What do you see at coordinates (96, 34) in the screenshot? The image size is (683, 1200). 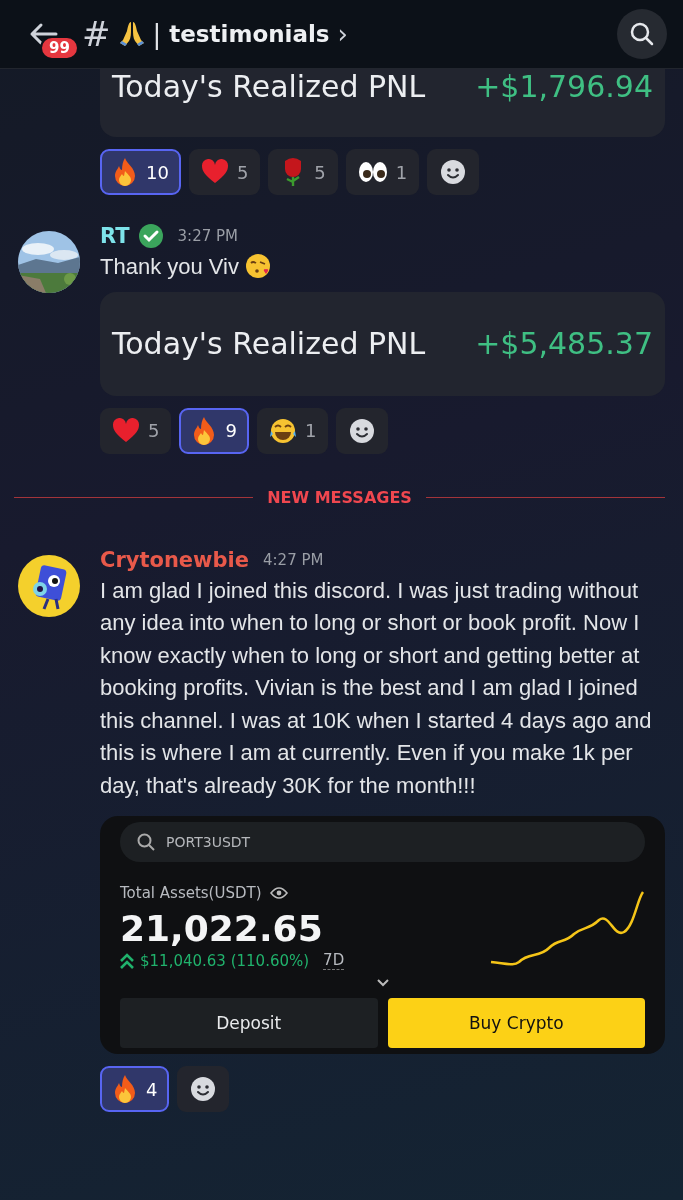 I see `channel-hash: #` at bounding box center [96, 34].